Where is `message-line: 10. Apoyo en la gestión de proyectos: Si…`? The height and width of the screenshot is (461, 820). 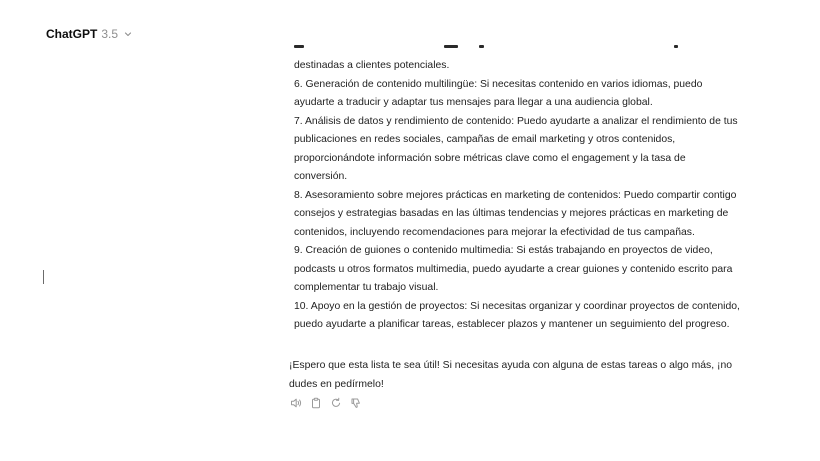 message-line: 10. Apoyo en la gestión de proyectos: Si… is located at coordinates (517, 306).